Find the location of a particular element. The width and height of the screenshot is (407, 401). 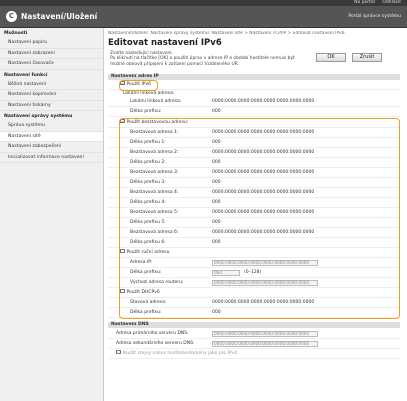

stateless-prefix-row: Délka prefixu 1: 000 is located at coordinates (254, 143).